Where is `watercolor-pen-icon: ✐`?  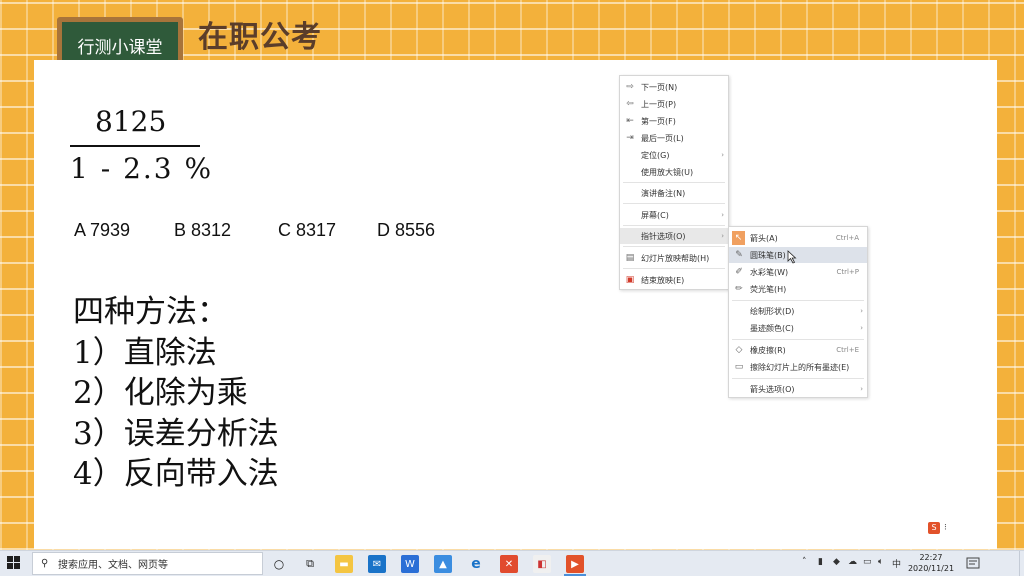
watercolor-pen-icon: ✐ is located at coordinates (739, 272).